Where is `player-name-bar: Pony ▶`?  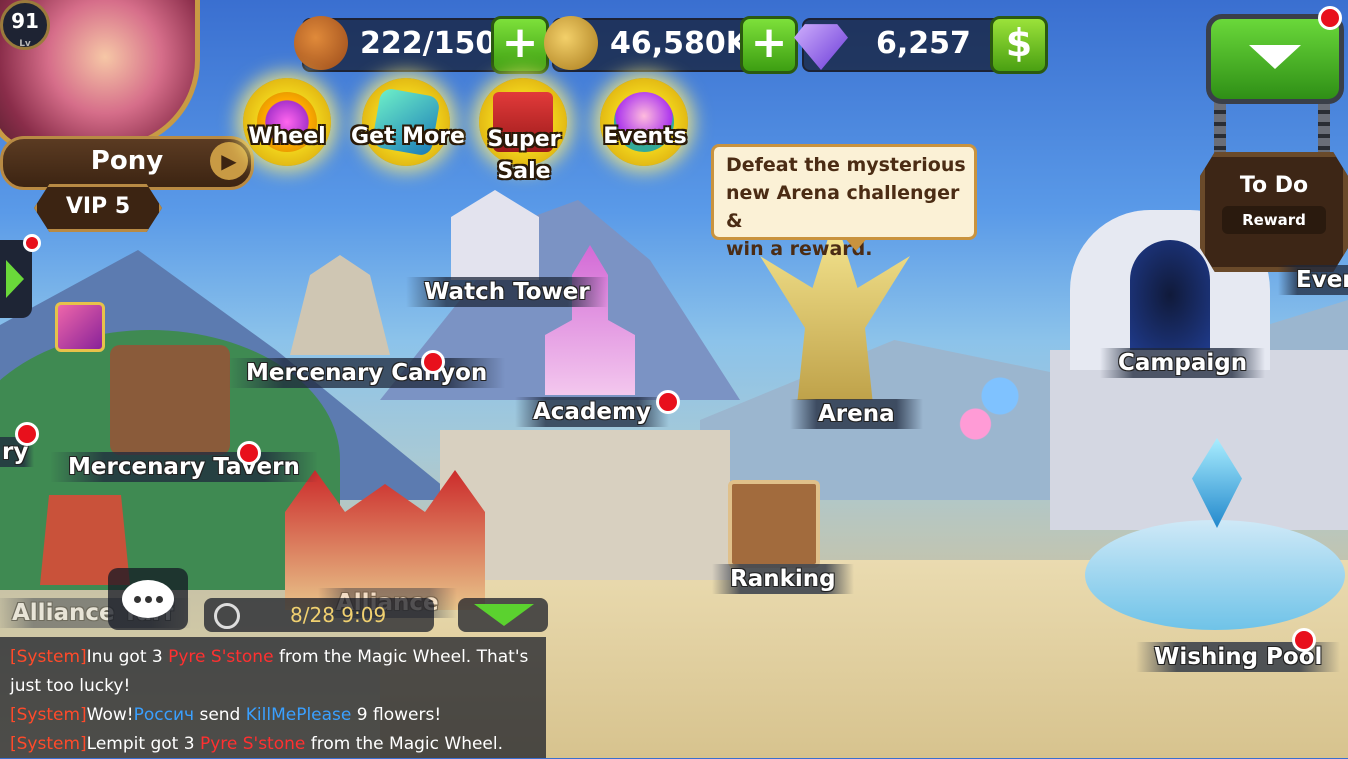
player-name-bar: Pony ▶ is located at coordinates (127, 163).